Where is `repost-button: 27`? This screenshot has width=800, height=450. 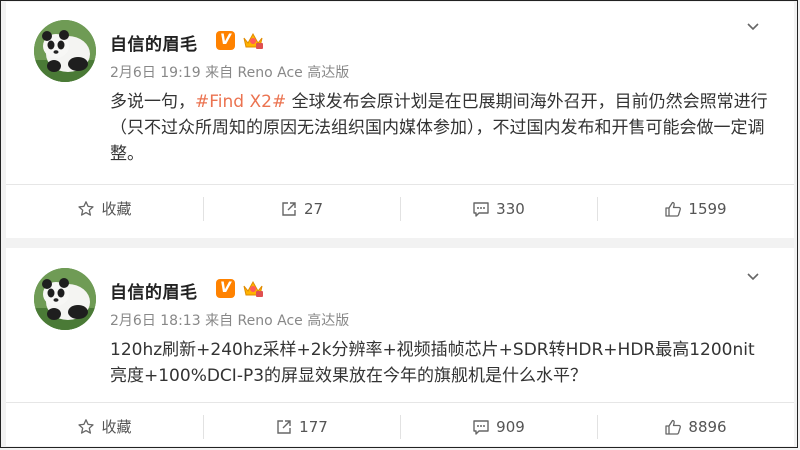
repost-button: 27 is located at coordinates (301, 208).